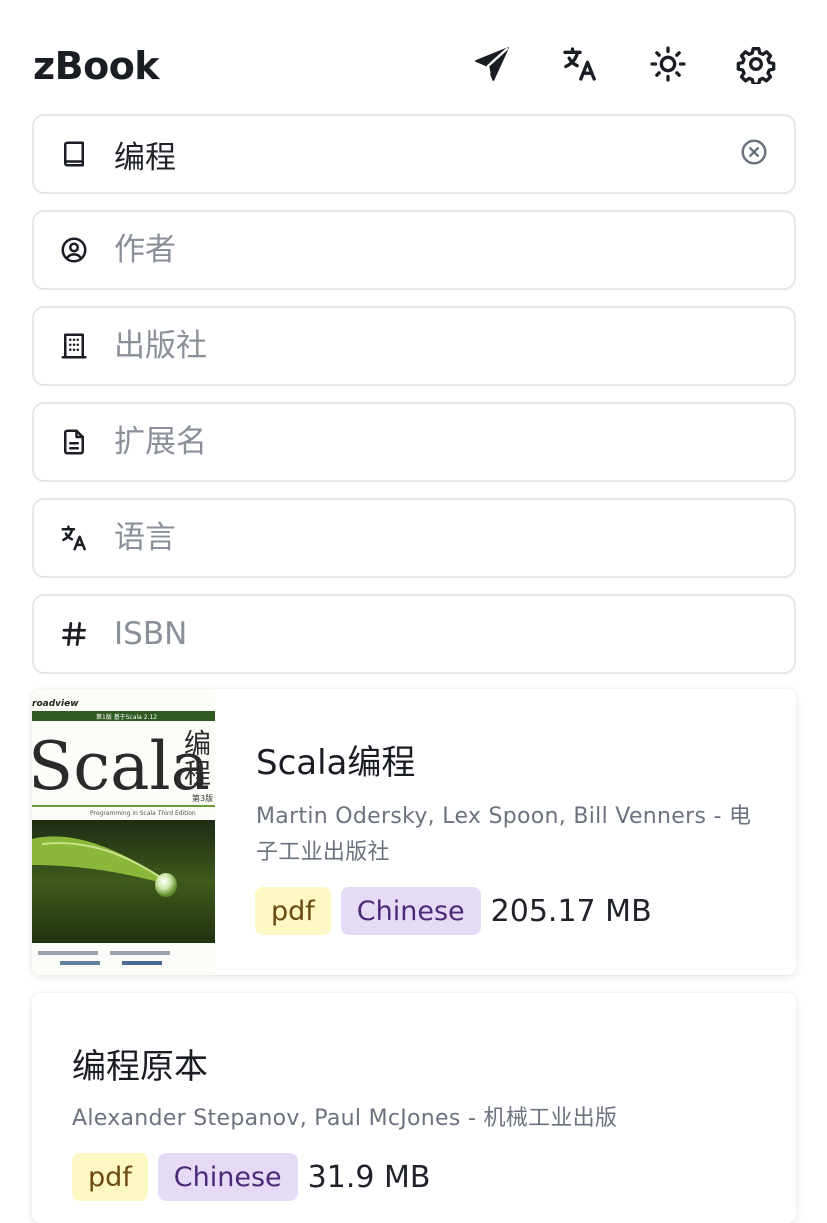 The height and width of the screenshot is (1223, 827). Describe the element at coordinates (126, 717) in the screenshot. I see `cover-series: 第1版 基于Scala 2.12` at that location.